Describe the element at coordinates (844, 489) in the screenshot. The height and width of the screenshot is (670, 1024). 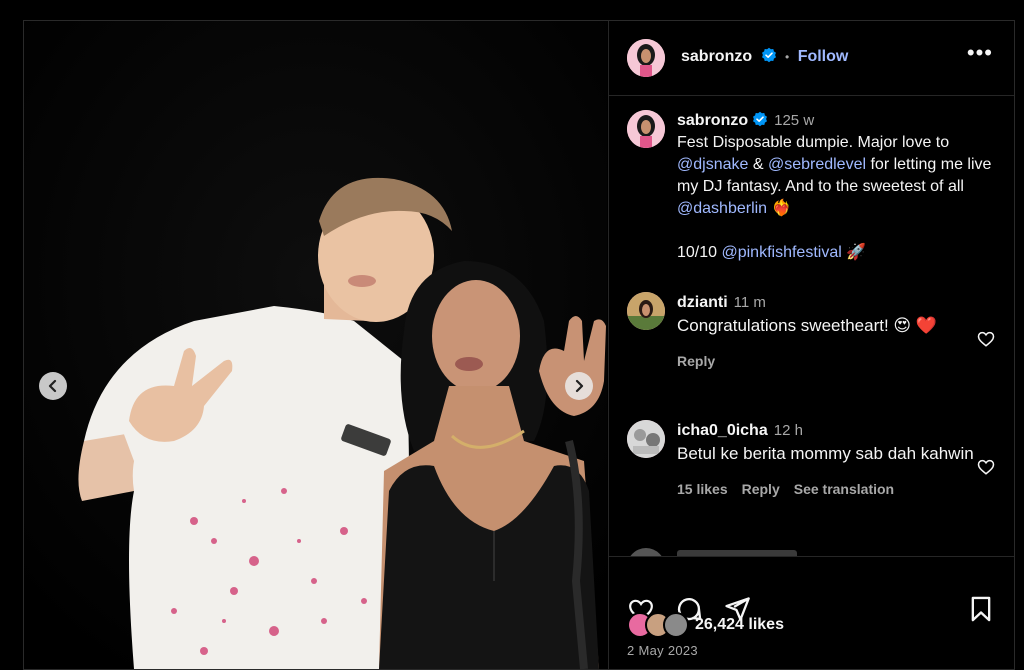
I see `see-translation-button: See translation` at that location.